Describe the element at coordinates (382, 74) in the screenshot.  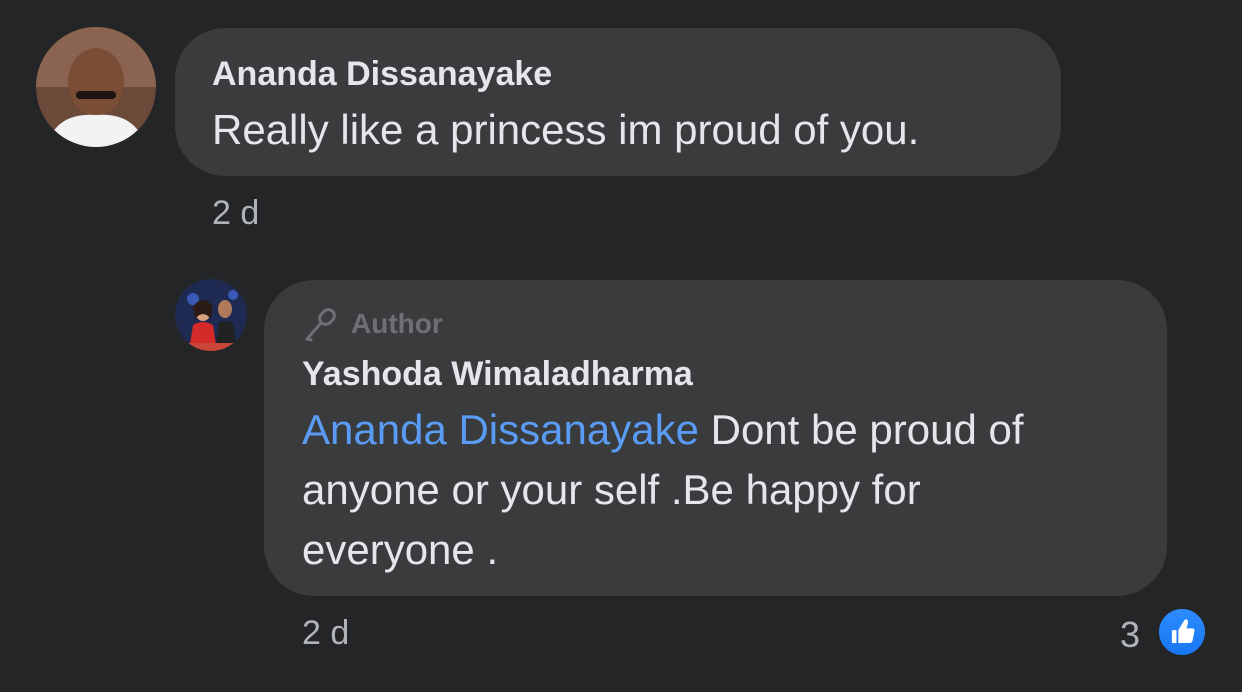
I see `commenter-name: Ananda Dissanayake` at that location.